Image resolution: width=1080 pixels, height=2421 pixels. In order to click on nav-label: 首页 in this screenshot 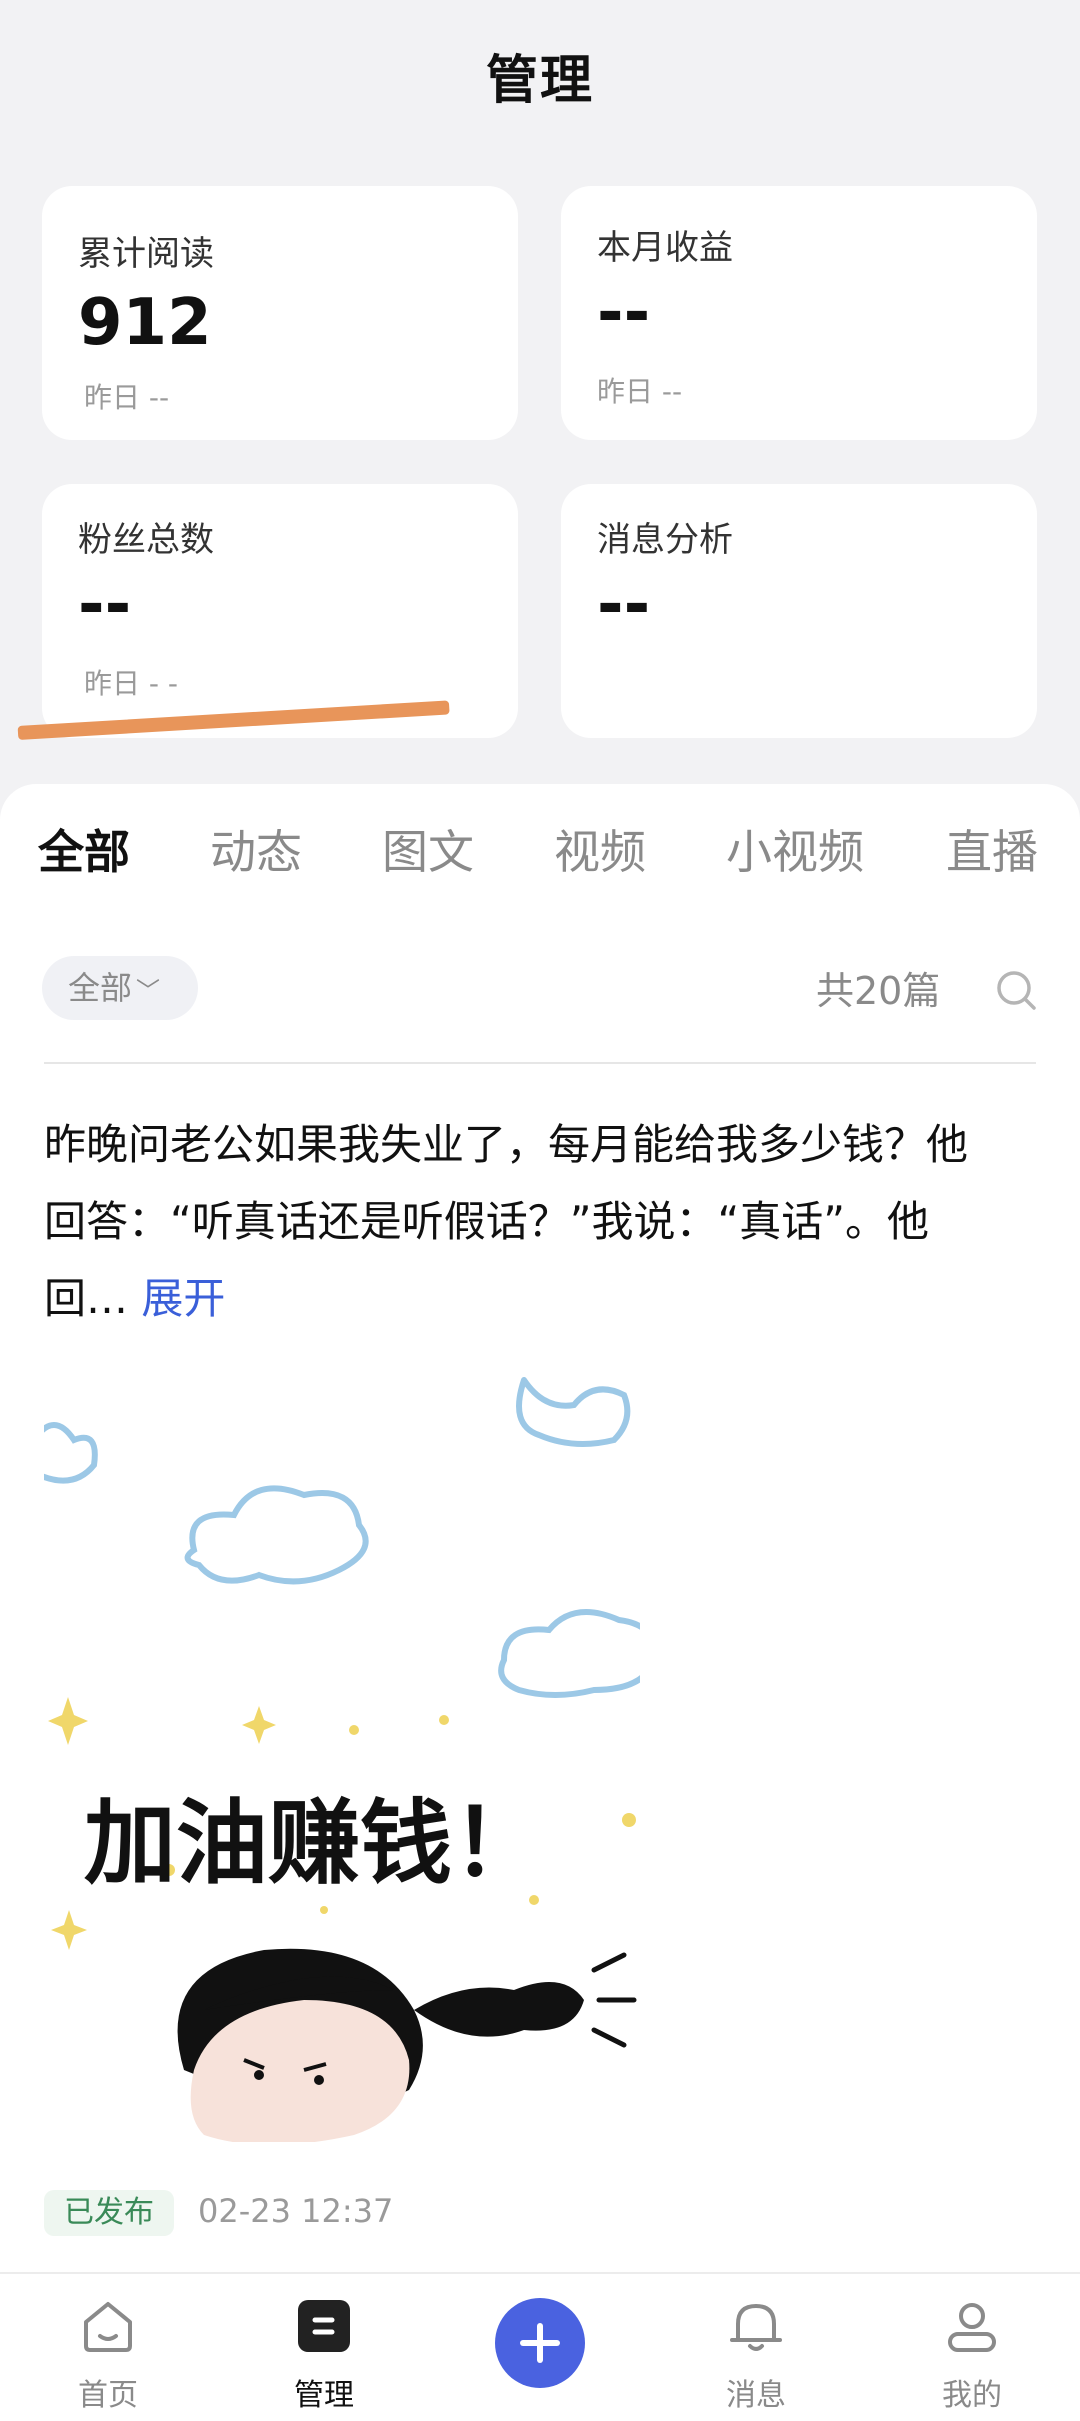, I will do `click(108, 2395)`.